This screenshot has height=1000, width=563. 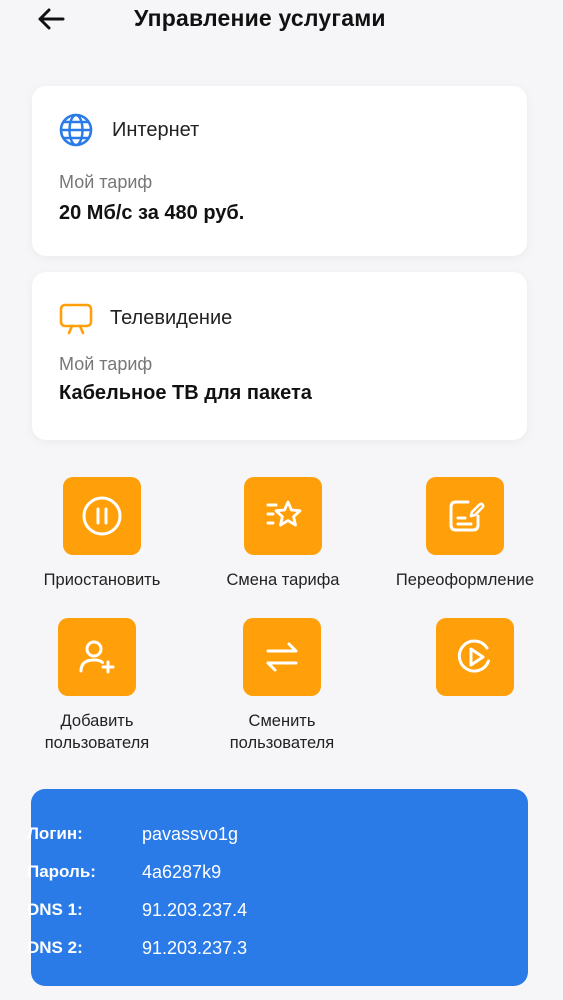 What do you see at coordinates (137, 910) in the screenshot?
I see `dns1-row: DNS 1: 91.203.237.4` at bounding box center [137, 910].